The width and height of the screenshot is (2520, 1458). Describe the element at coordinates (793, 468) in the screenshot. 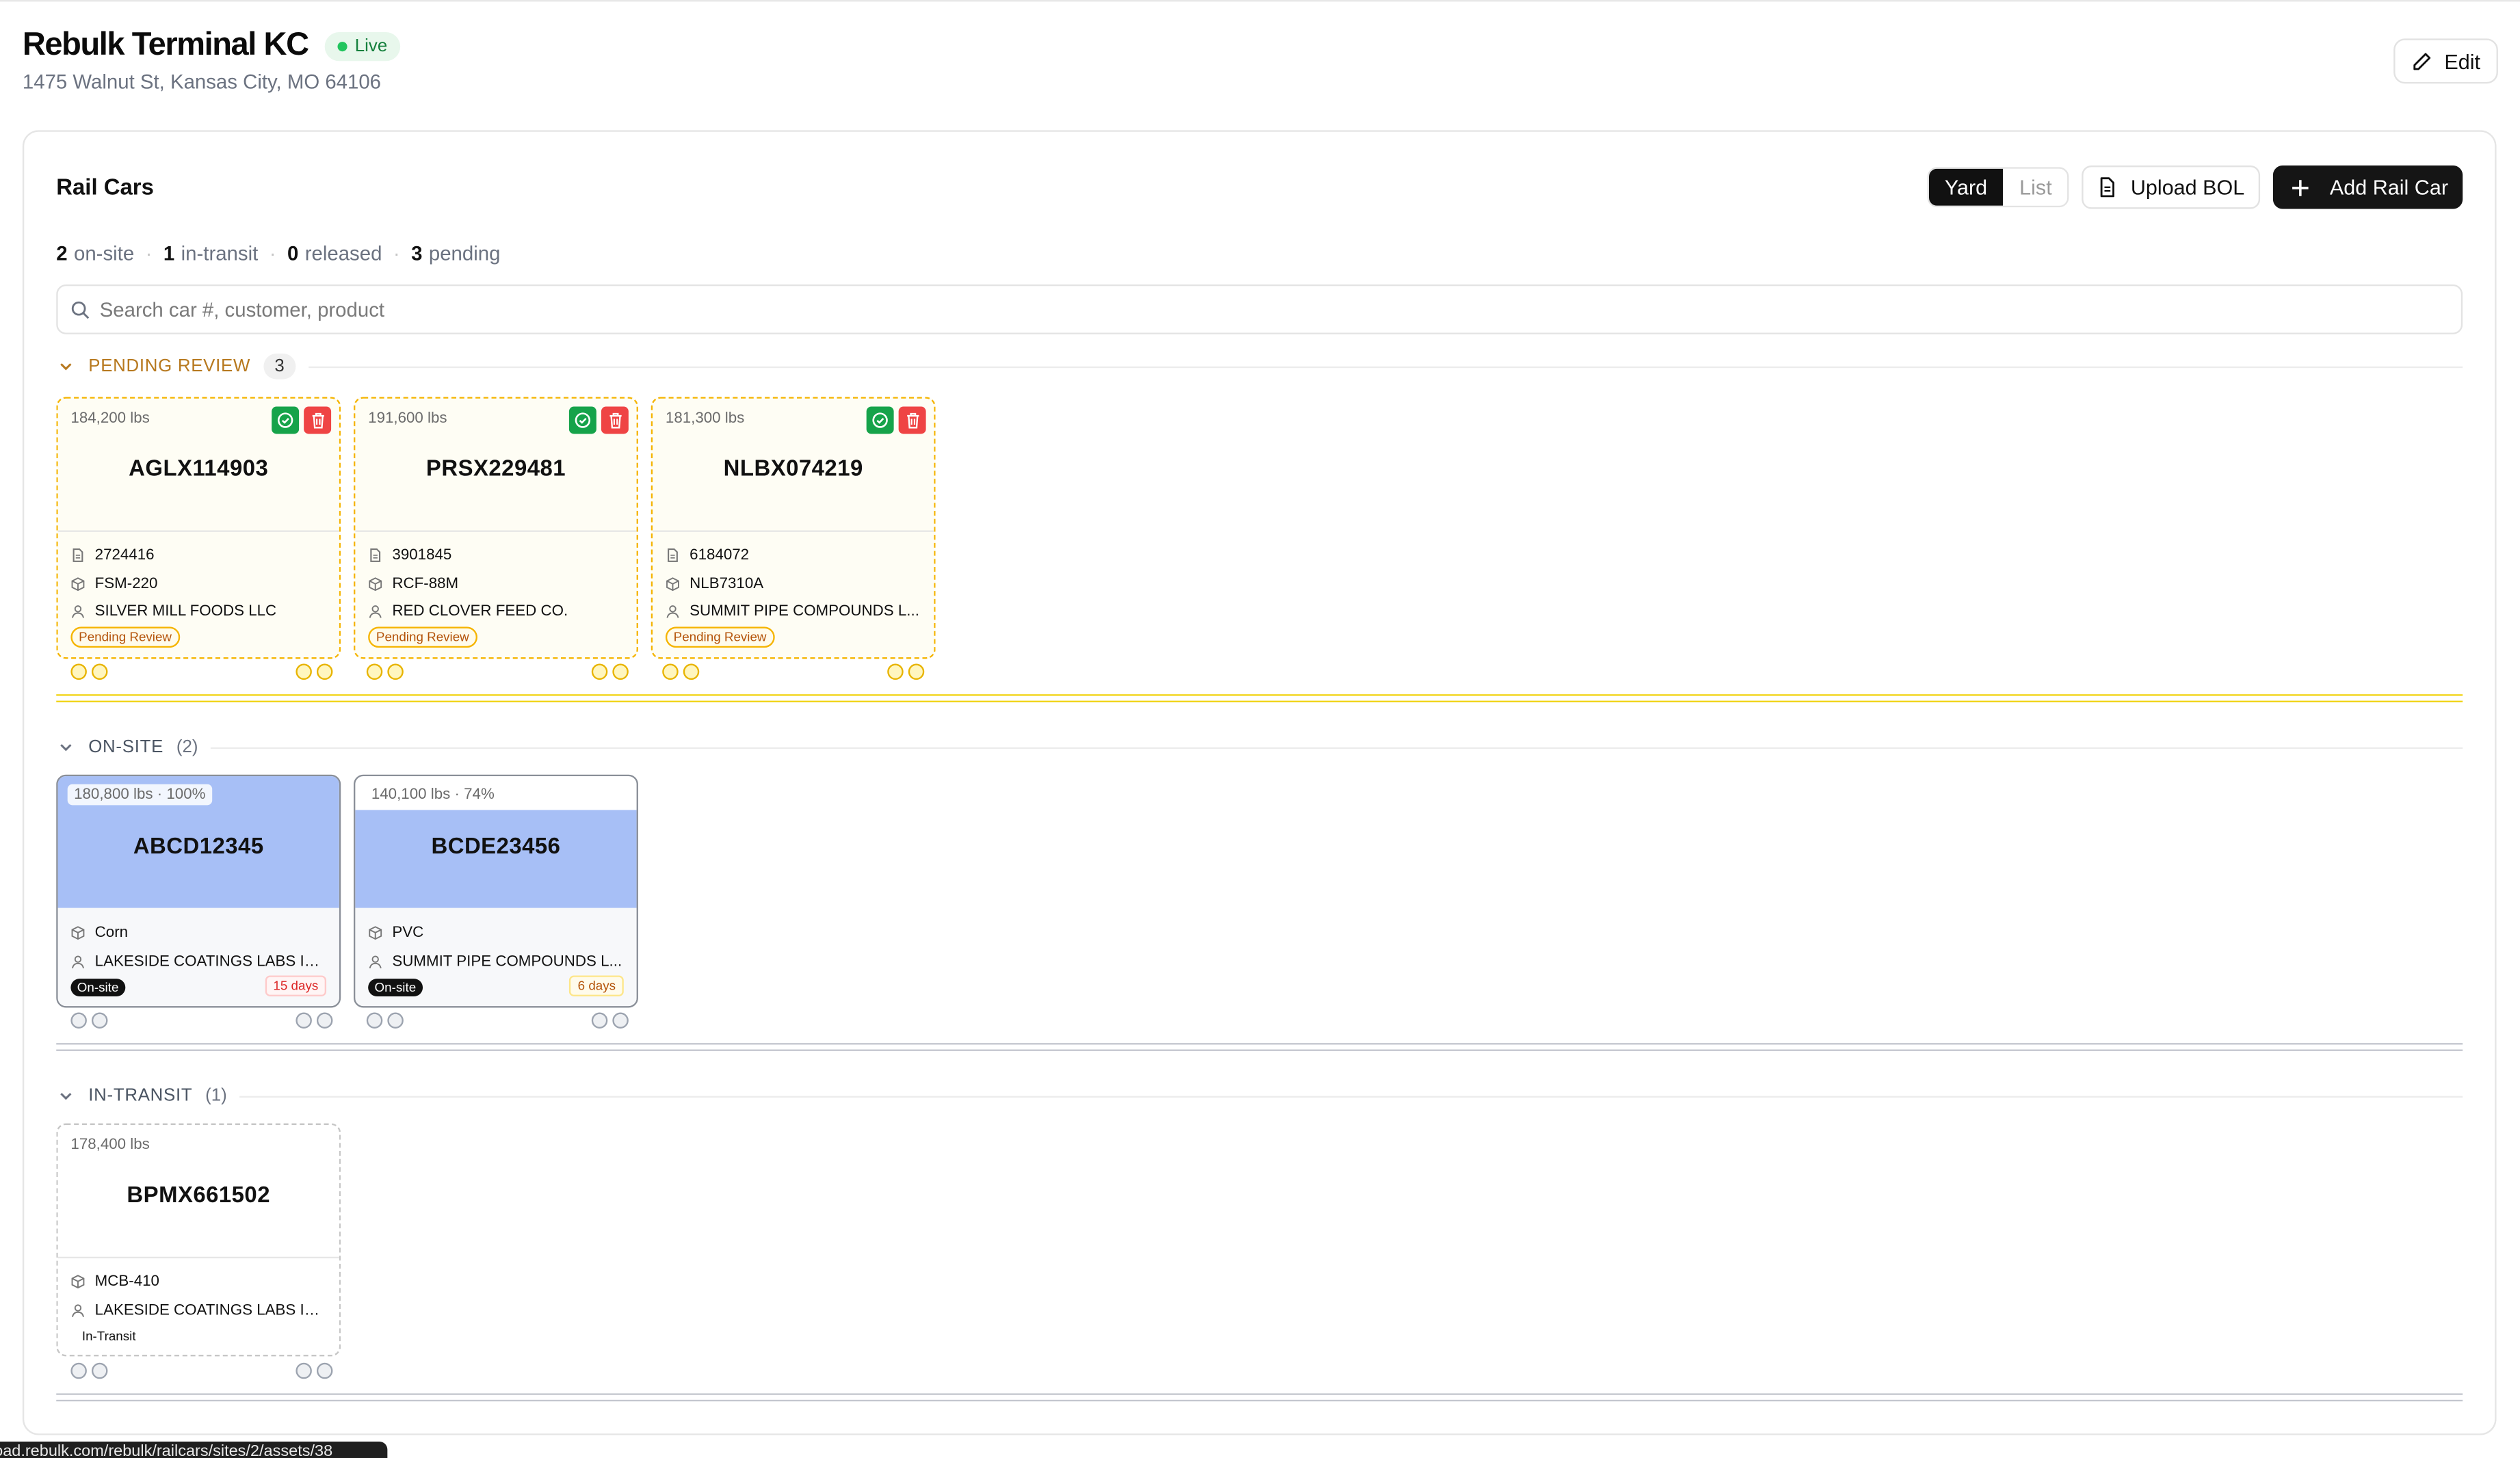

I see `car-number: NLBX074219` at that location.